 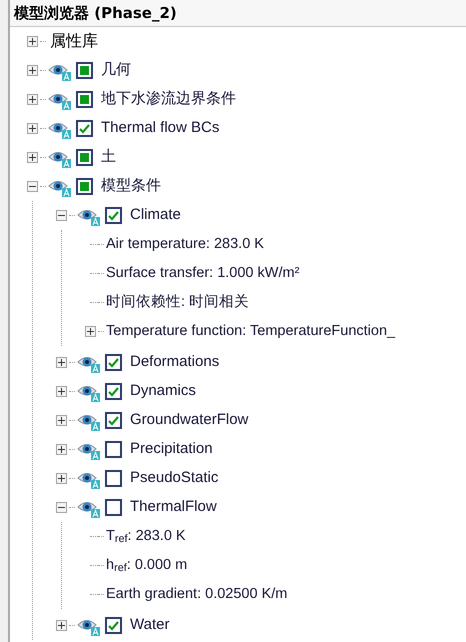 What do you see at coordinates (189, 420) in the screenshot?
I see `tree-item-label: GroundwaterFlow` at bounding box center [189, 420].